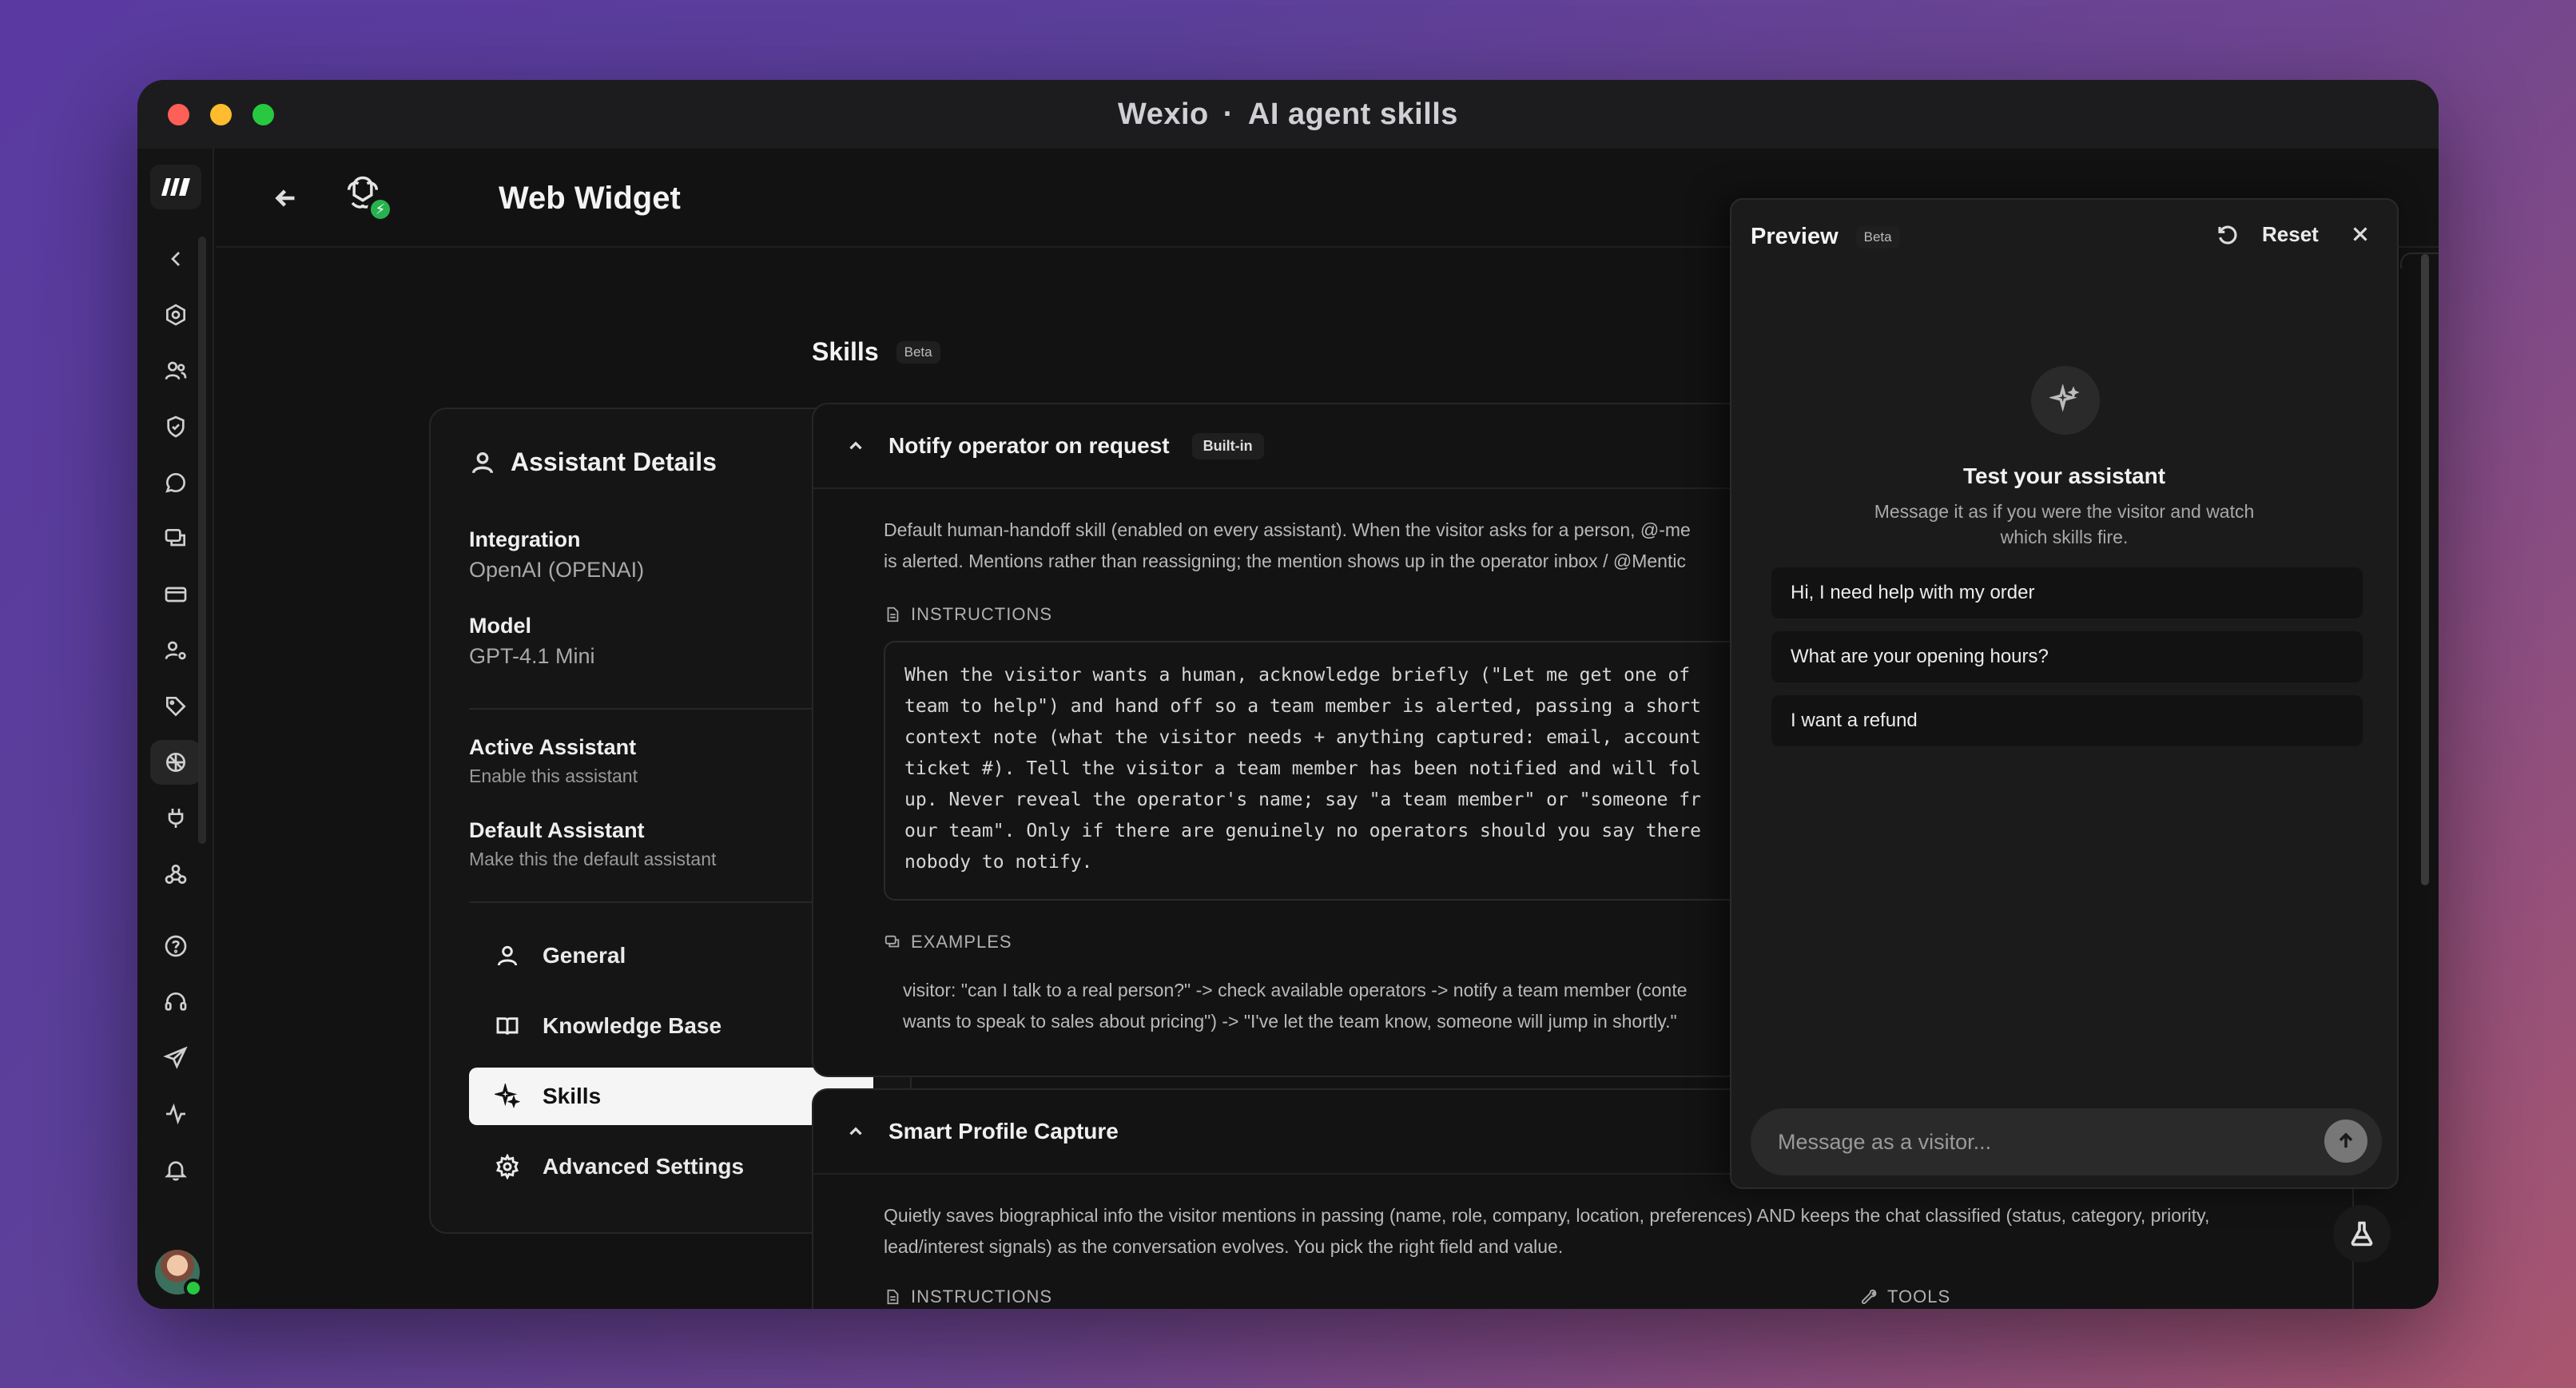 The height and width of the screenshot is (1388, 2576). I want to click on rail-settings-button, so click(175, 314).